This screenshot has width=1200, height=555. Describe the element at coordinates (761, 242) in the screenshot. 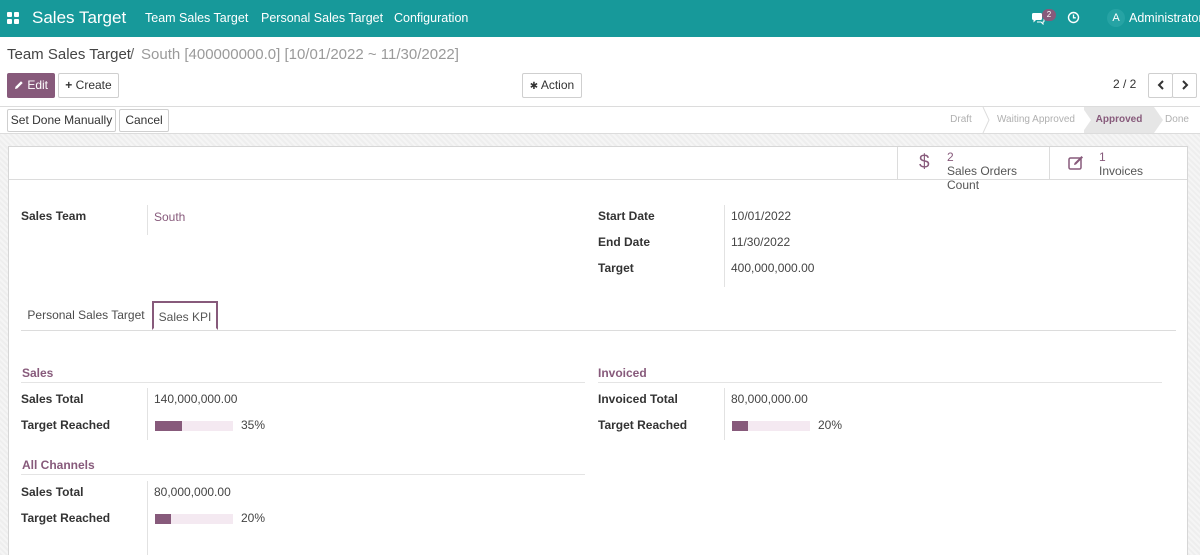

I see `end-date-value: 11/30/2022` at that location.